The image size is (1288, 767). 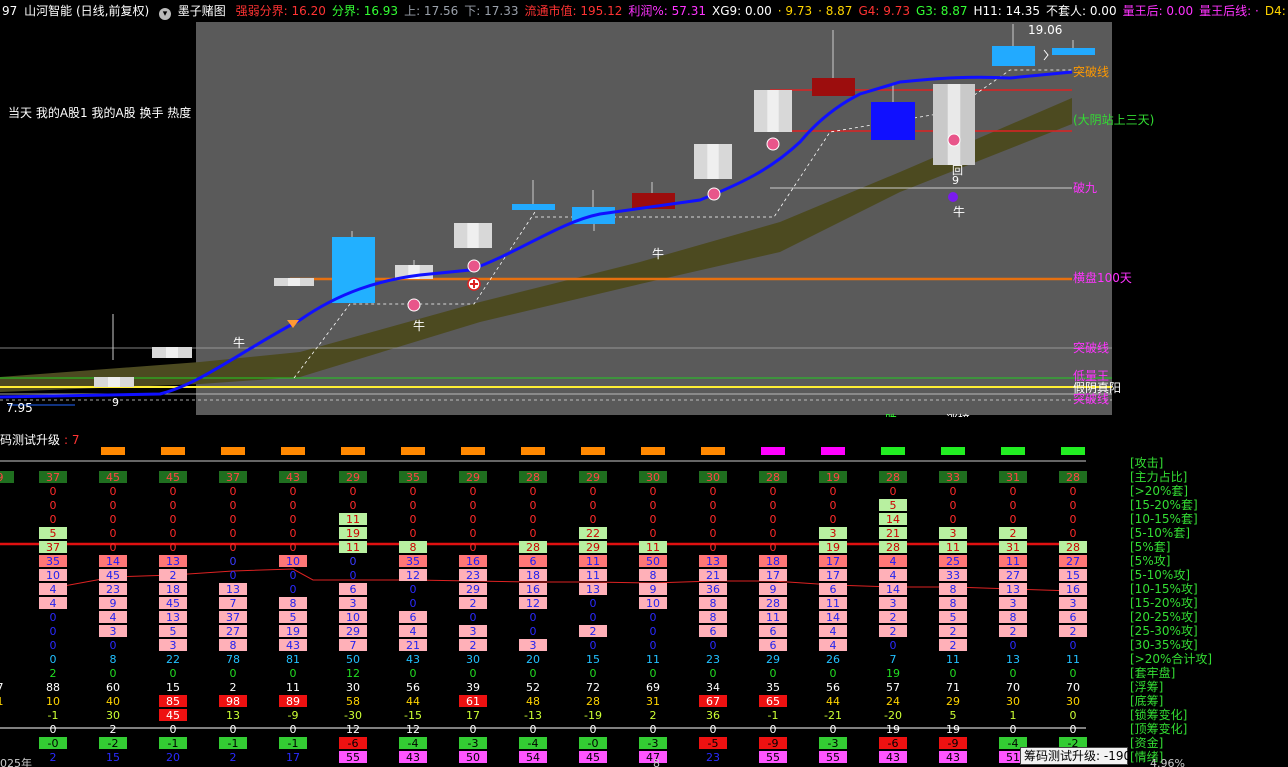 I want to click on svg-text: 60, so click(x=113, y=687).